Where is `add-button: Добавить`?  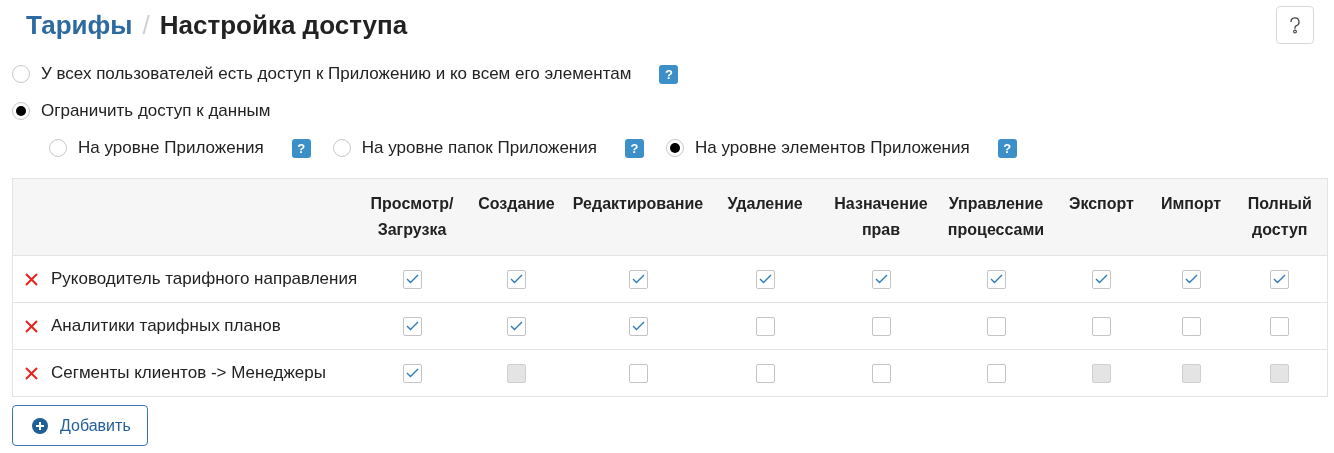 add-button: Добавить is located at coordinates (80, 425).